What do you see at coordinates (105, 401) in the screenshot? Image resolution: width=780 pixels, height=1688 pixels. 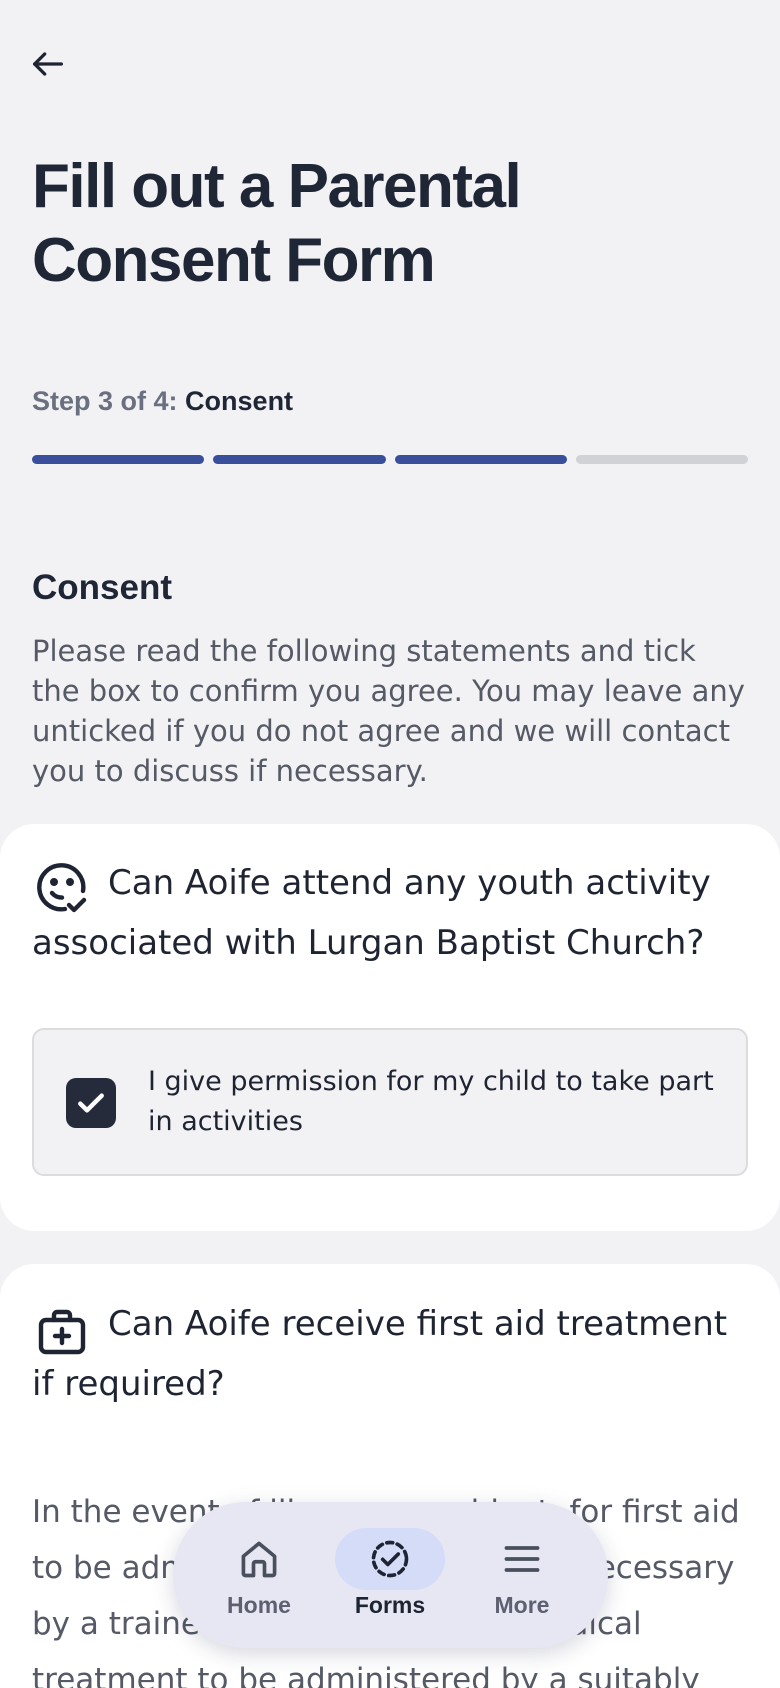 I see `step-prefix: Step 3 of 4:` at bounding box center [105, 401].